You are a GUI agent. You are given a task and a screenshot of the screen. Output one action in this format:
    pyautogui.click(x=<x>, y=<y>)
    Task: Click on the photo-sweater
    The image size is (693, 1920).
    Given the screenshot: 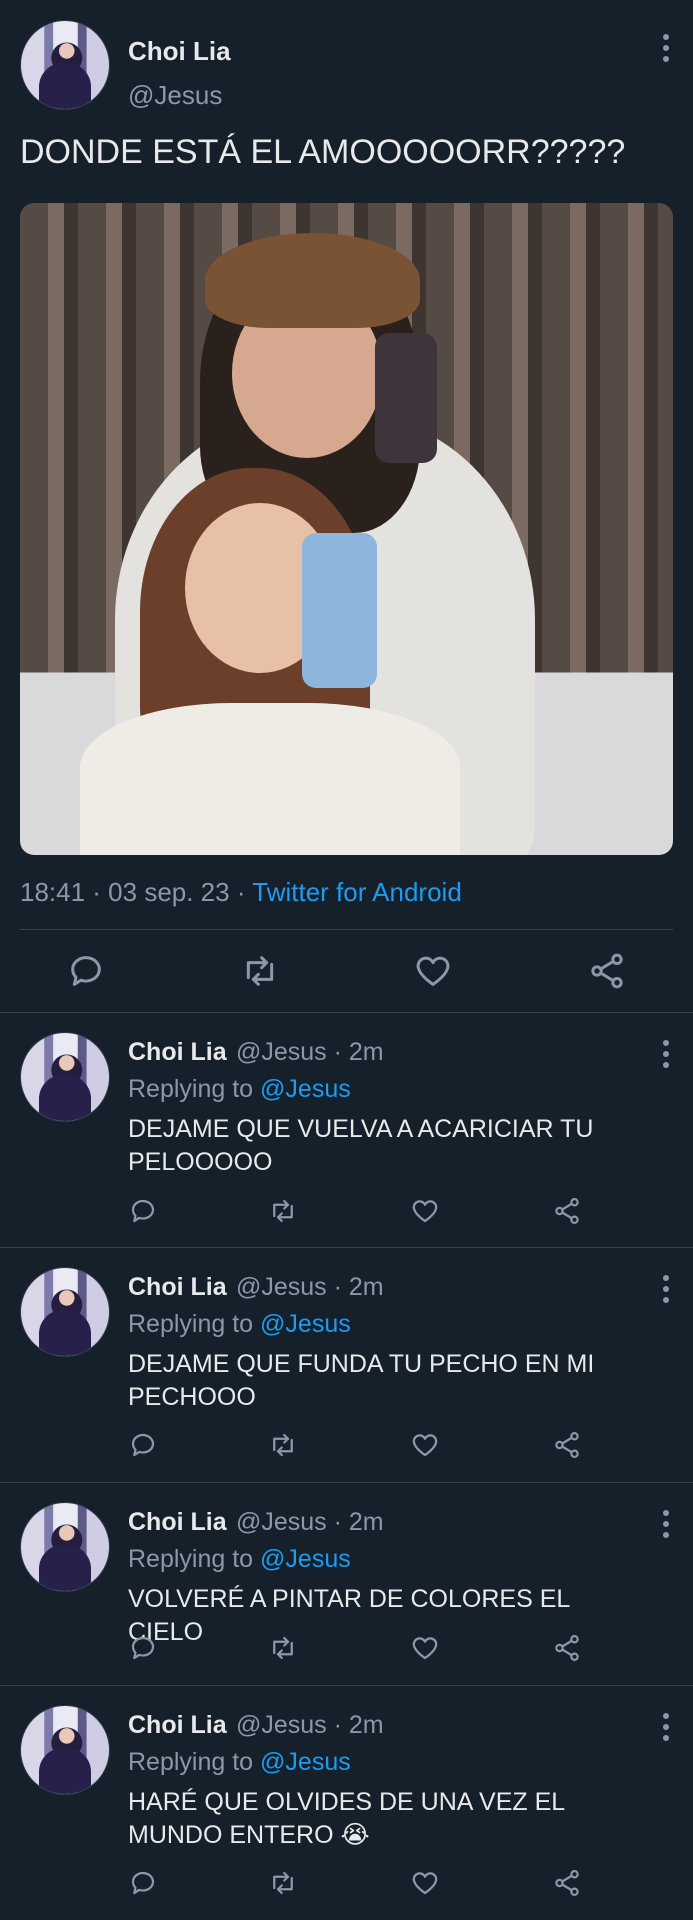 What is the action you would take?
    pyautogui.click(x=270, y=779)
    